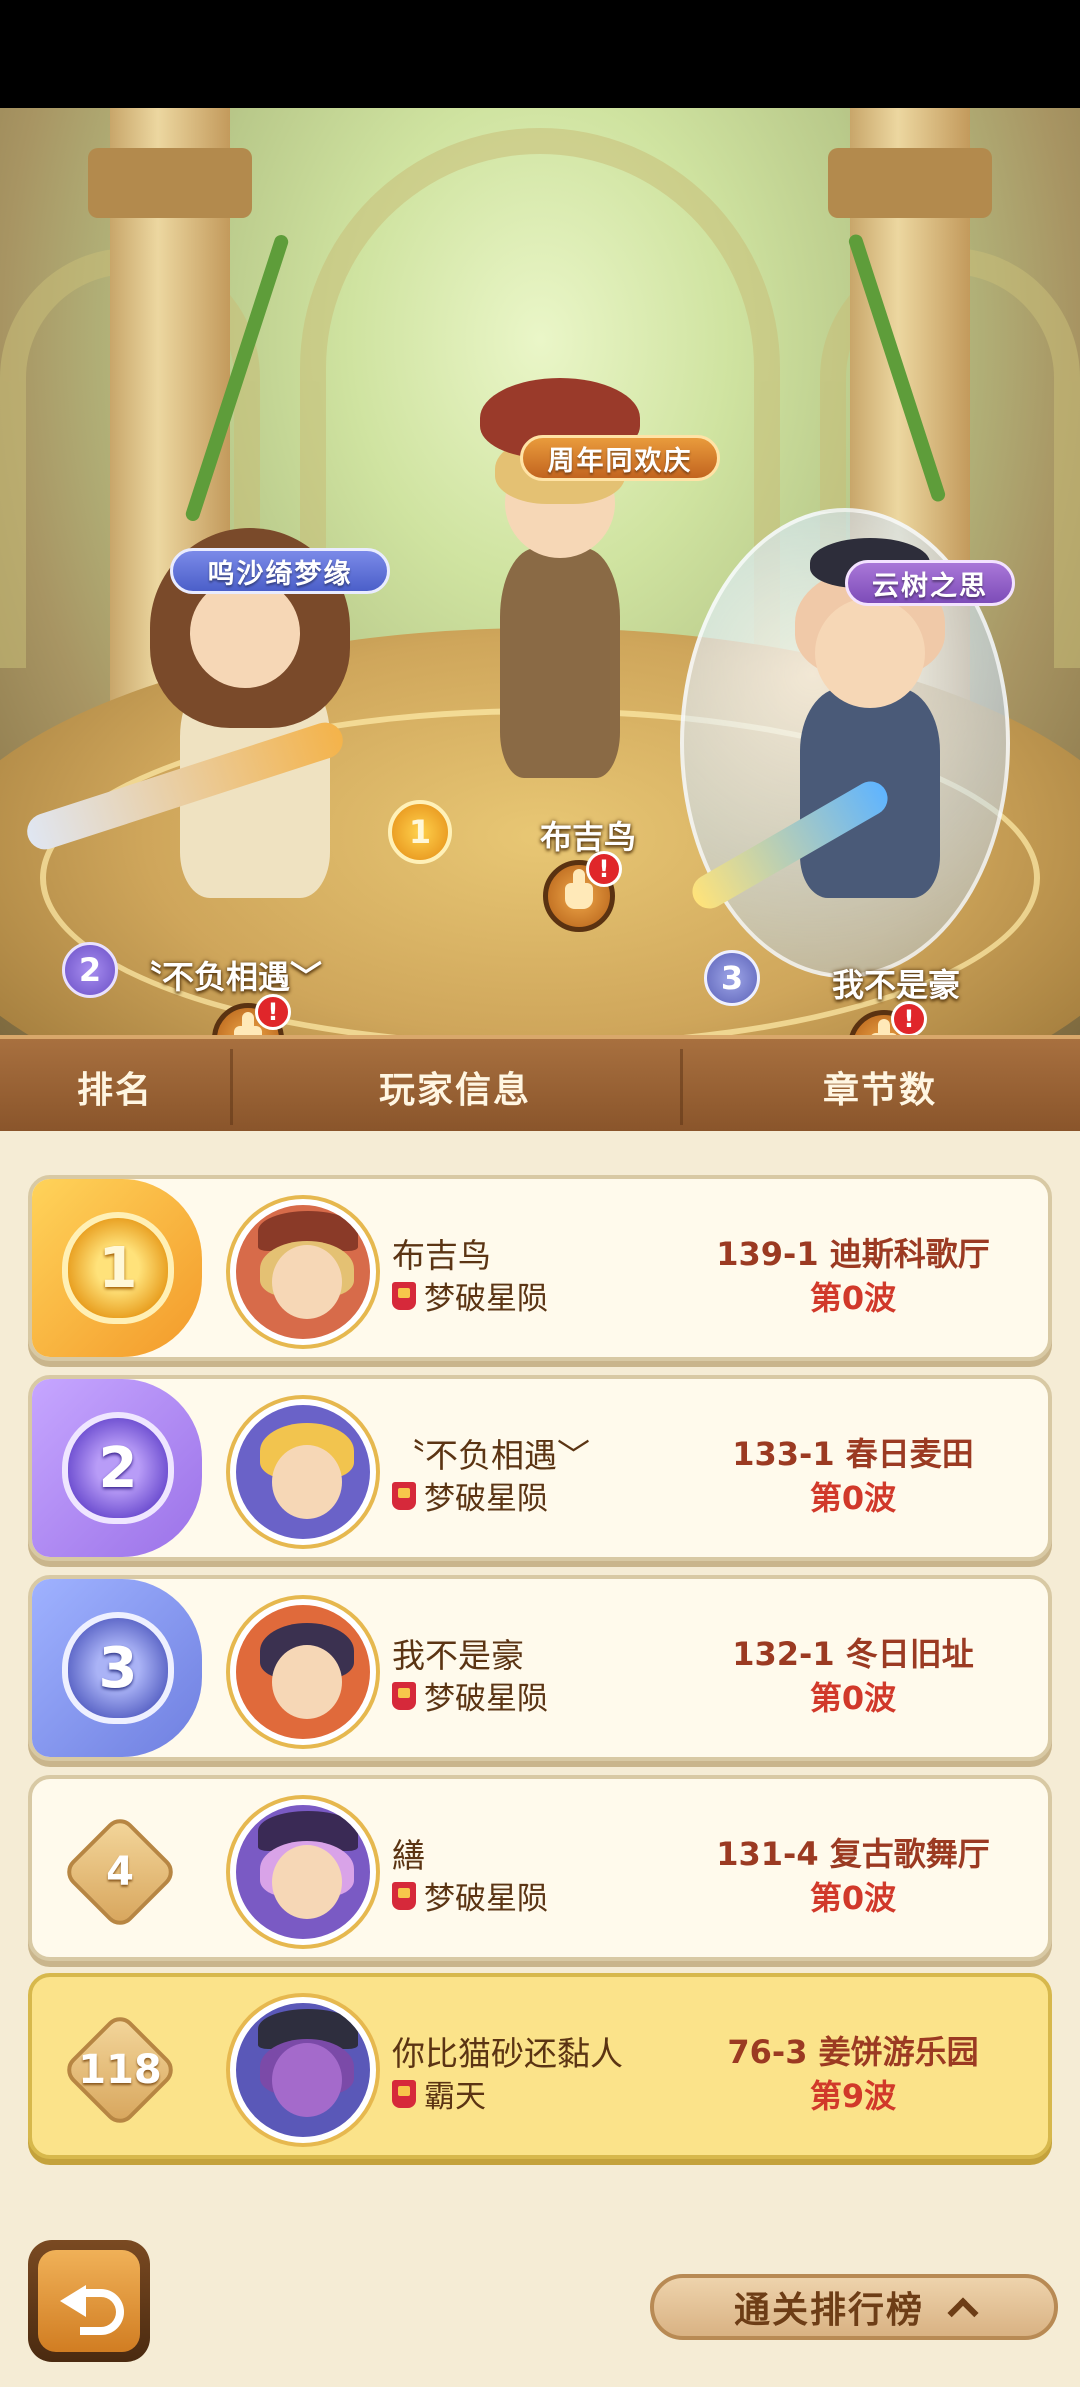 This screenshot has height=2387, width=1080. Describe the element at coordinates (120, 2070) in the screenshot. I see `rank-number: 118` at that location.